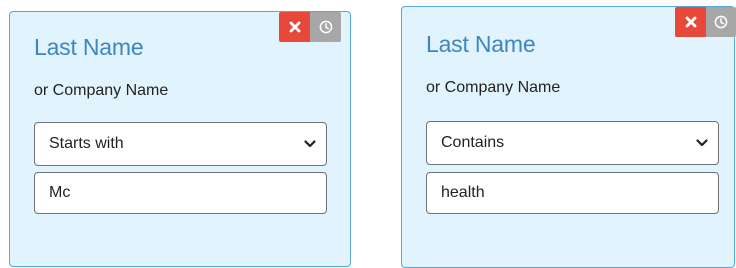 The image size is (736, 268). I want to click on operator-select: Contains, so click(572, 143).